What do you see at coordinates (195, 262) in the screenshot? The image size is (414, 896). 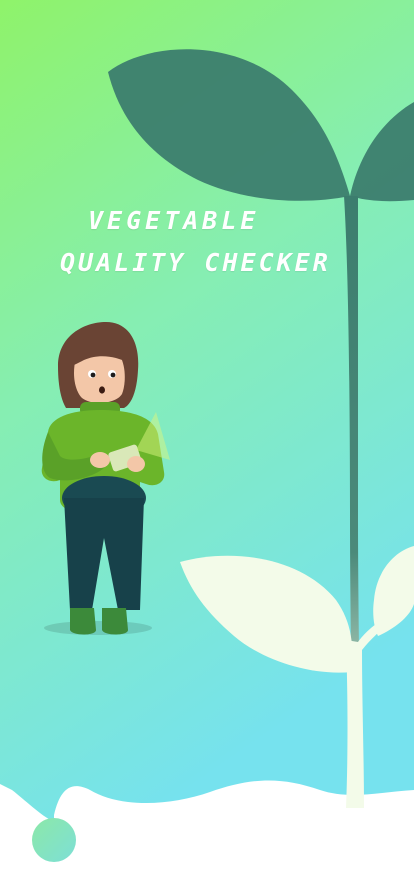 I see `title-line-2: QUALITY CHECKER` at bounding box center [195, 262].